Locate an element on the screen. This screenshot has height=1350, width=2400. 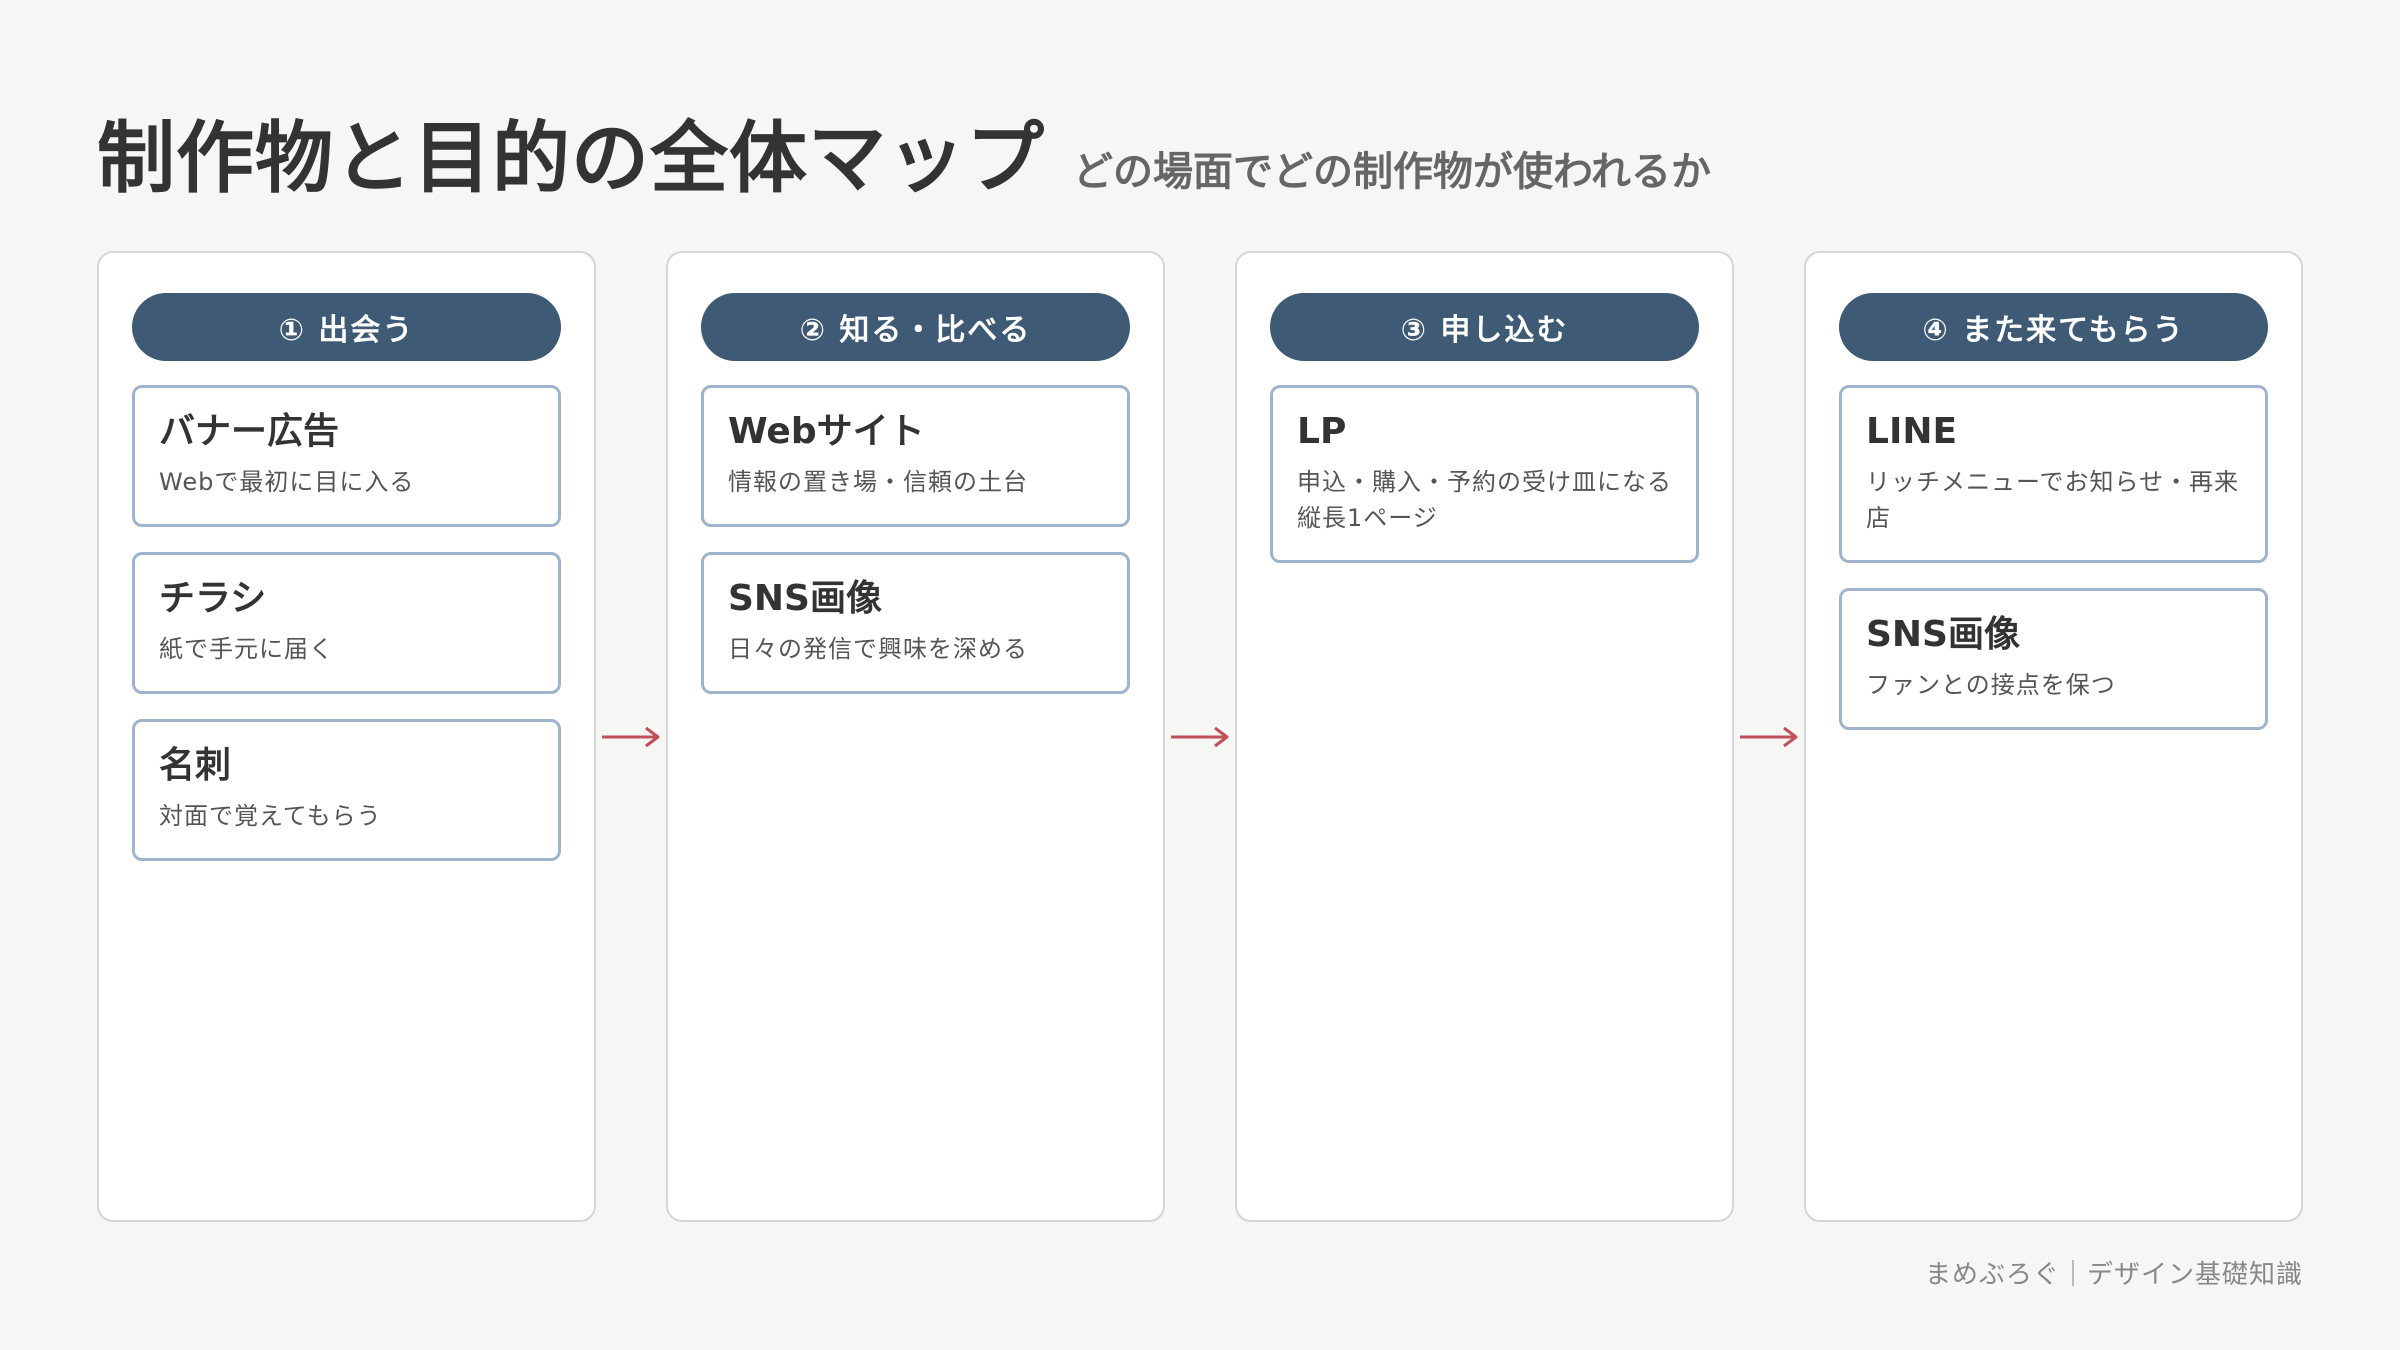
card-description: 日々の発信で興味を深める is located at coordinates (878, 649).